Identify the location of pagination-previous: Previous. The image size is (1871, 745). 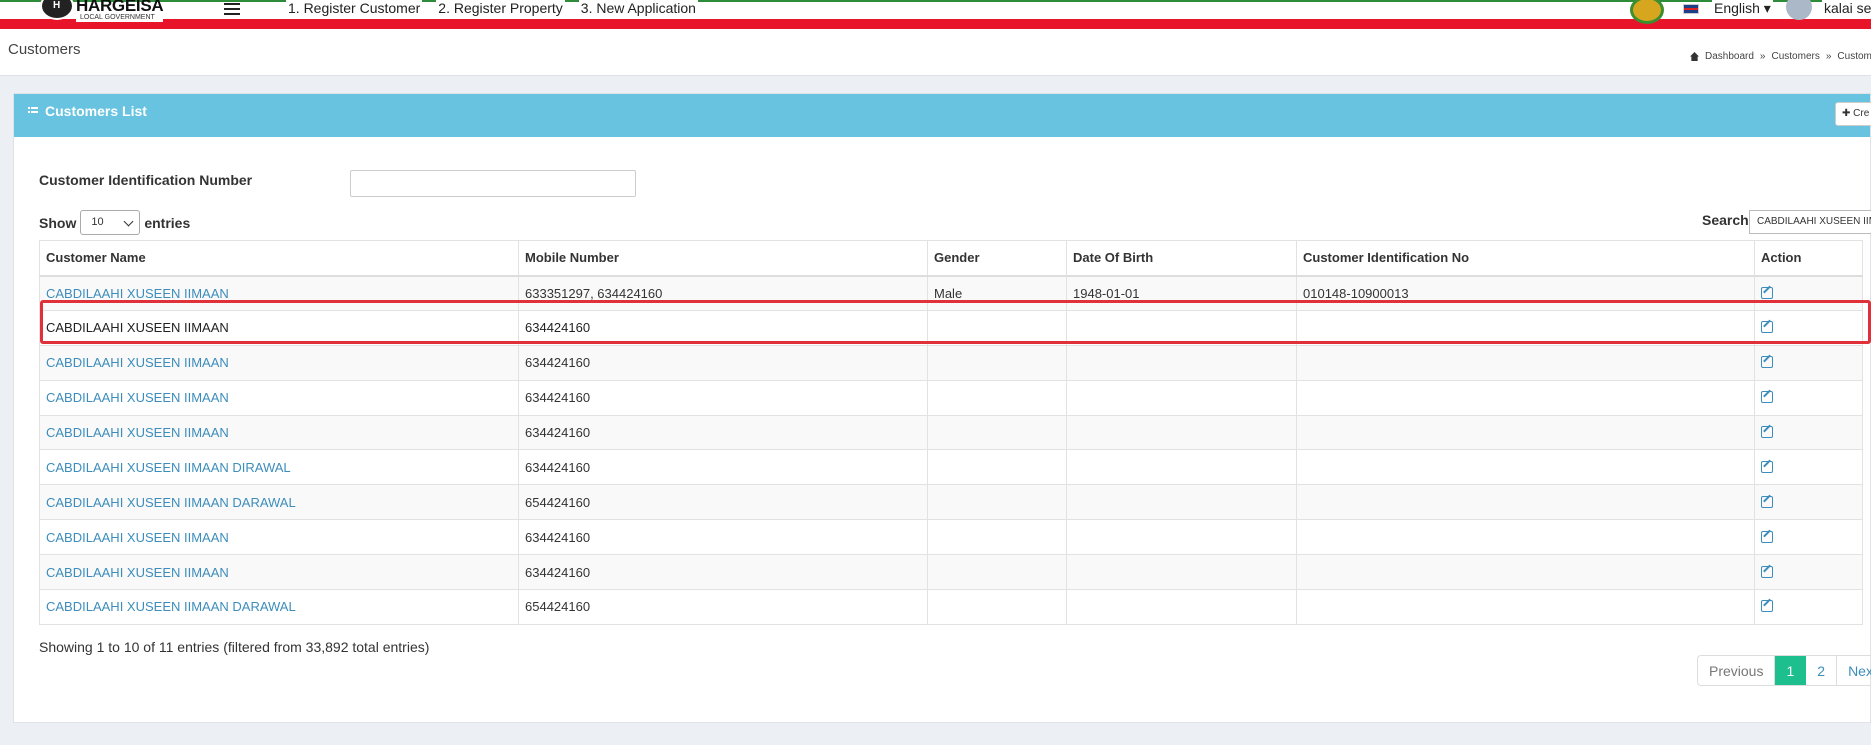
(1737, 670).